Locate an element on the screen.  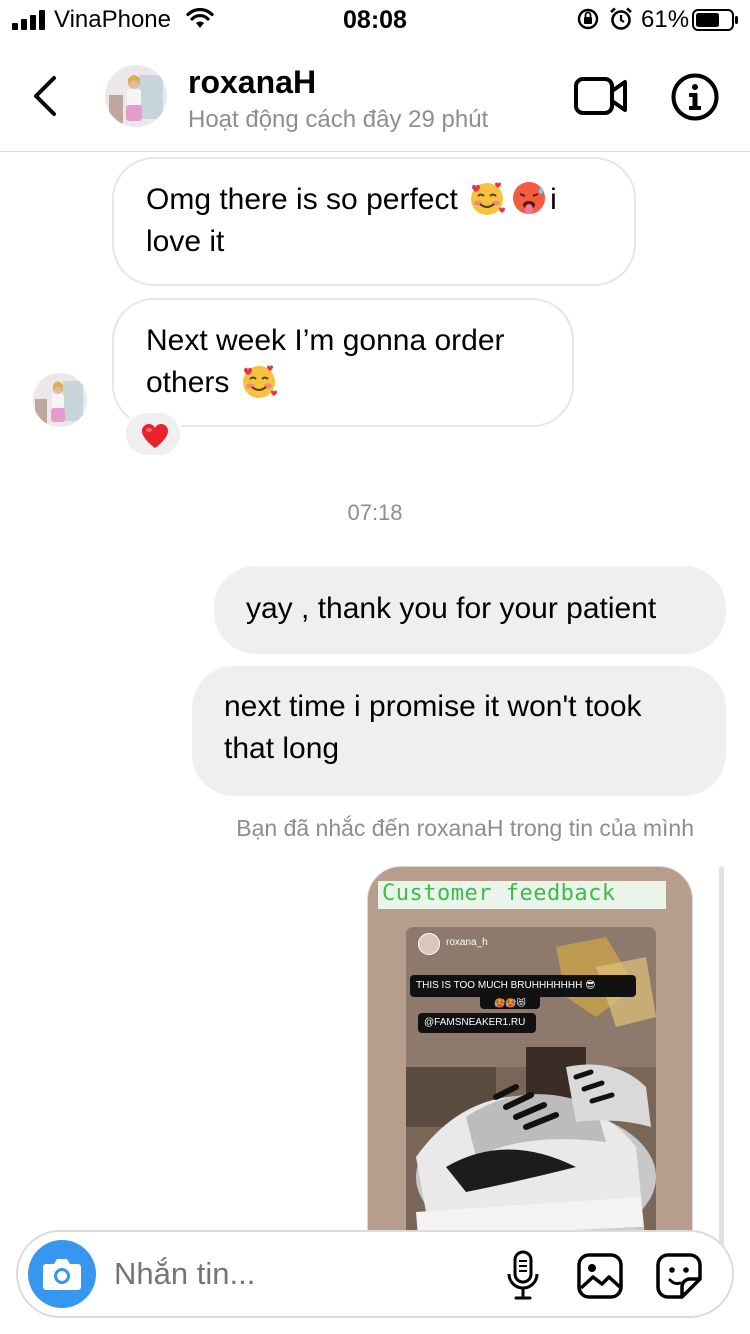
message-input is located at coordinates (294, 1274).